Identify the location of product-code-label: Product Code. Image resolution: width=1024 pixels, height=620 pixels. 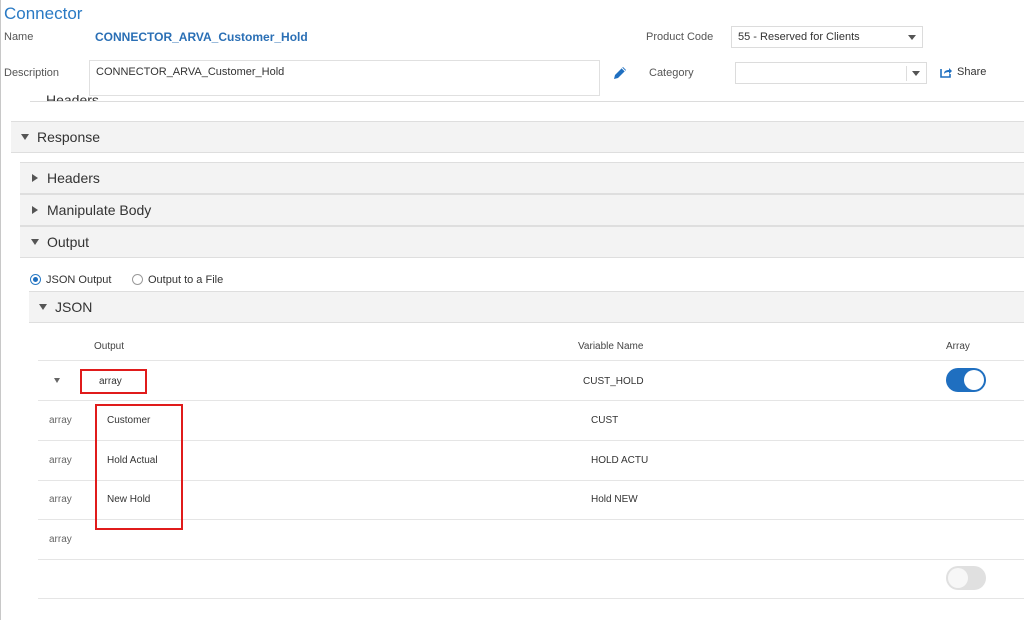
(680, 37).